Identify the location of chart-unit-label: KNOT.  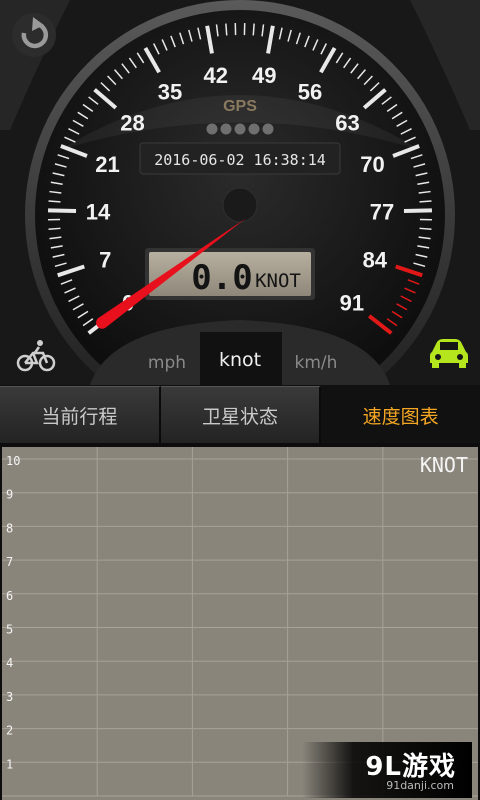
(444, 465).